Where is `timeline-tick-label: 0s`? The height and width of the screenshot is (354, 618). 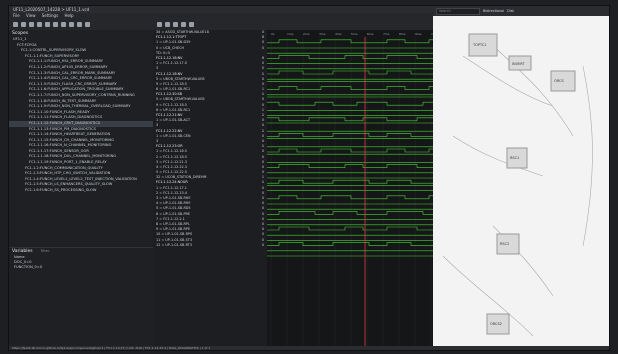
timeline-tick-label: 0s is located at coordinates (273, 34).